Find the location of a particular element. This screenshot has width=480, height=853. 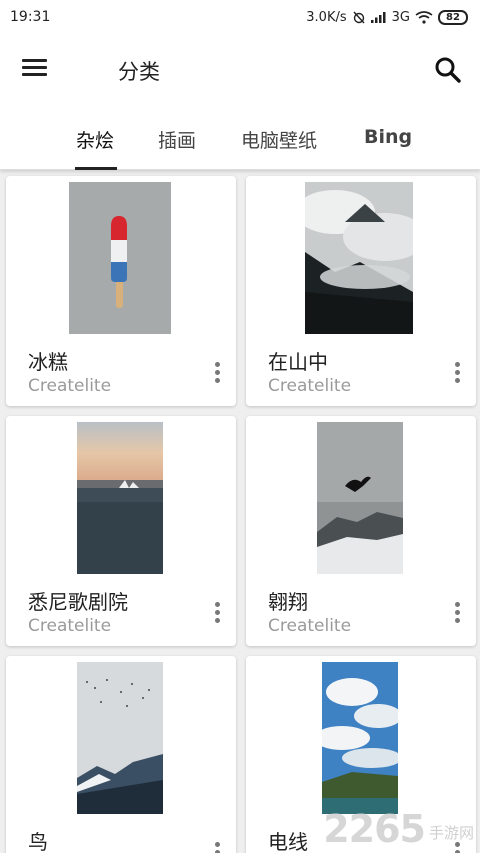

wallpaper-card: 在山中 Createlite is located at coordinates (361, 291).